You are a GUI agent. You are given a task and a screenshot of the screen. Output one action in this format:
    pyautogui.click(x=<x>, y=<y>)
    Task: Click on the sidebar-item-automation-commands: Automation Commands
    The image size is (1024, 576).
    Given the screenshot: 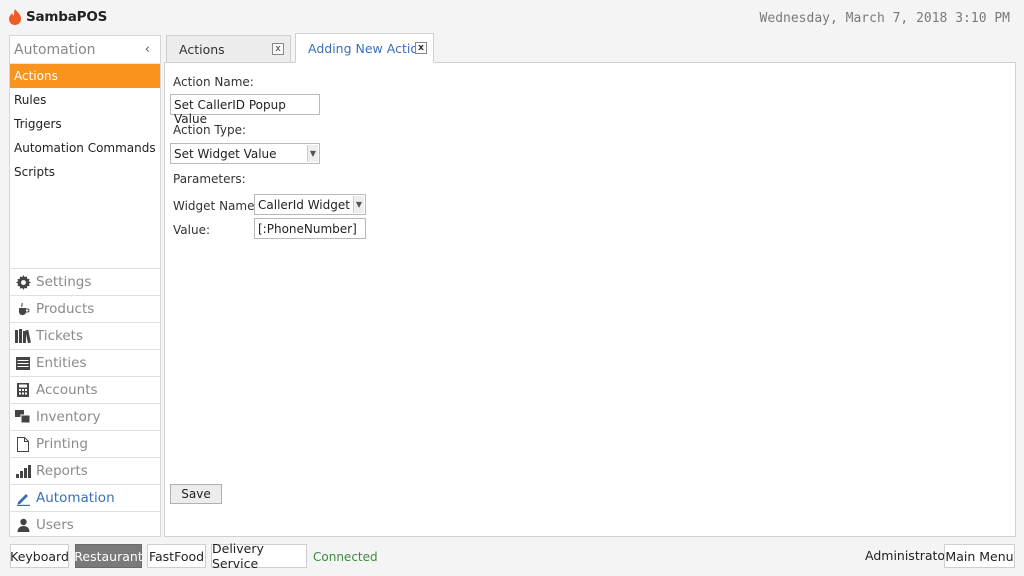 What is the action you would take?
    pyautogui.click(x=85, y=148)
    